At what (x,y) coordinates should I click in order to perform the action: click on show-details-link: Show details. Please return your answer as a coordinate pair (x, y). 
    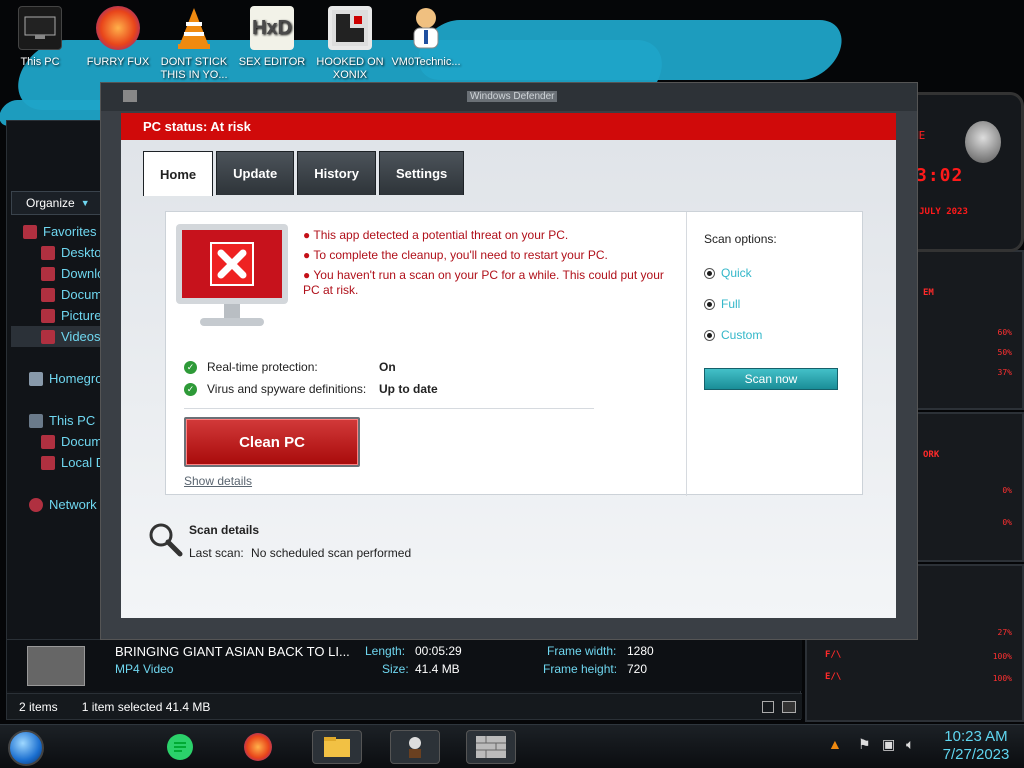
    Looking at the image, I should click on (218, 481).